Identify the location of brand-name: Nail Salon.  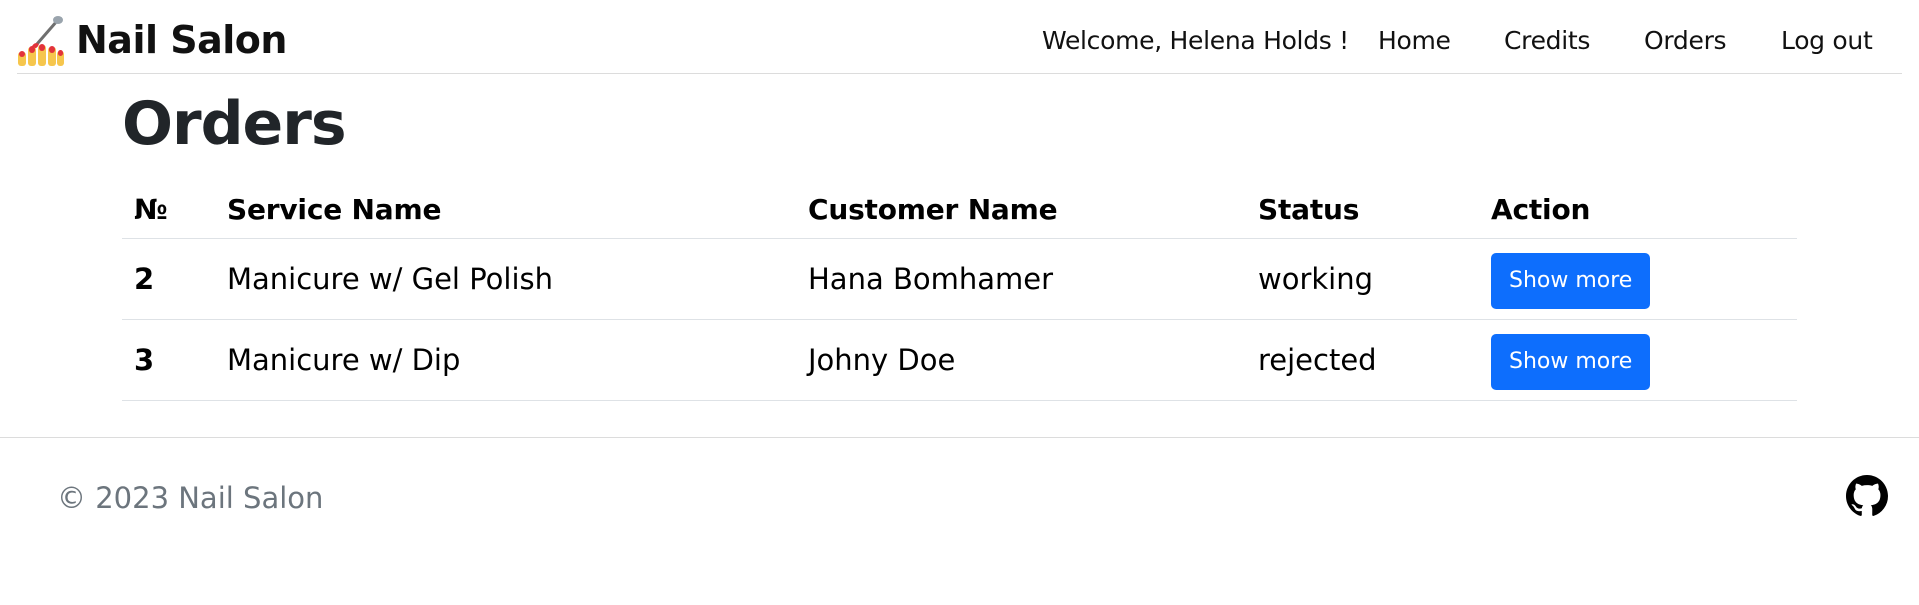
(181, 40).